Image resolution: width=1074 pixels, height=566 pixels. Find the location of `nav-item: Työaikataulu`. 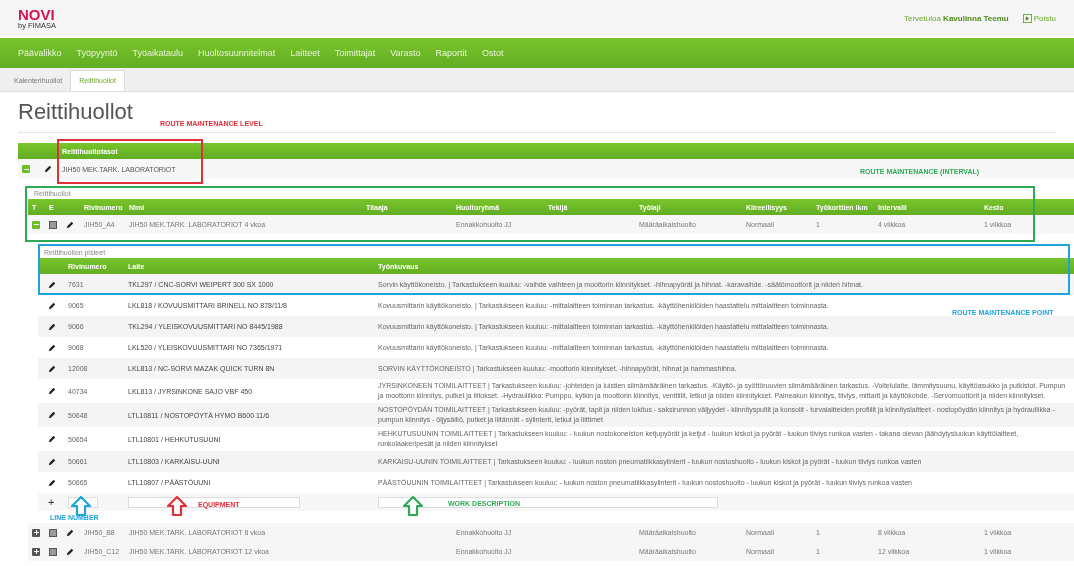

nav-item: Työaikataulu is located at coordinates (158, 53).